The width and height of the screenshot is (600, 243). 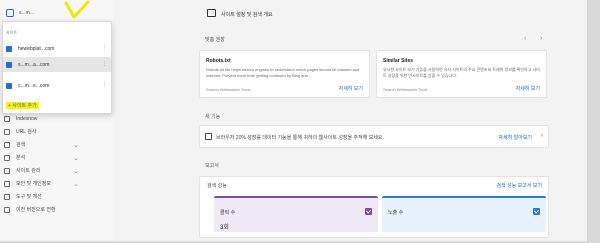 I want to click on search-icon, so click(x=7, y=144).